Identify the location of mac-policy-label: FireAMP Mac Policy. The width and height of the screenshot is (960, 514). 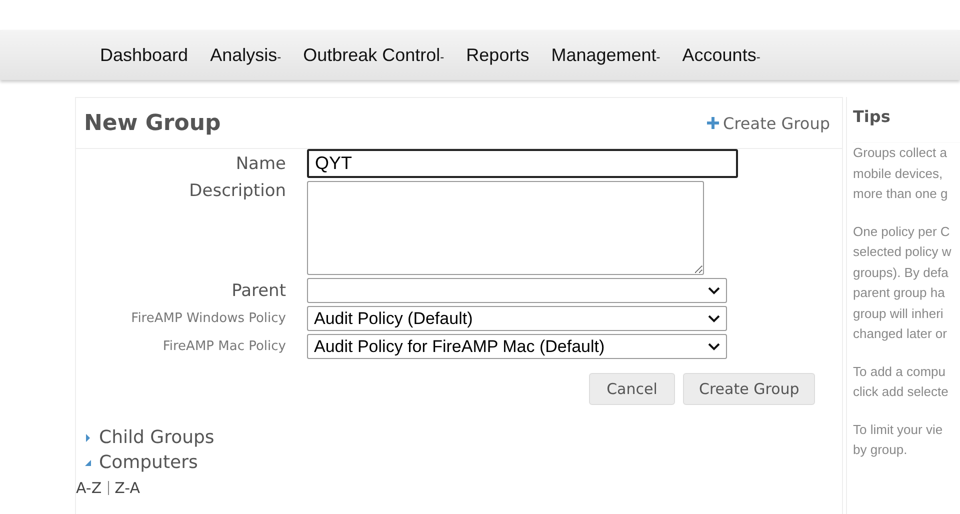
(224, 346).